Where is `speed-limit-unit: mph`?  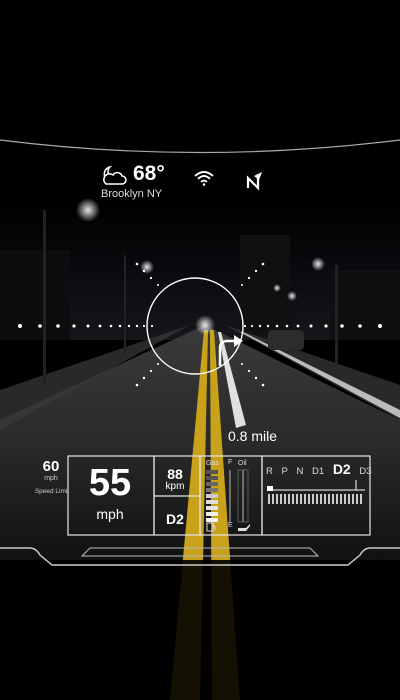
speed-limit-unit: mph is located at coordinates (51, 478).